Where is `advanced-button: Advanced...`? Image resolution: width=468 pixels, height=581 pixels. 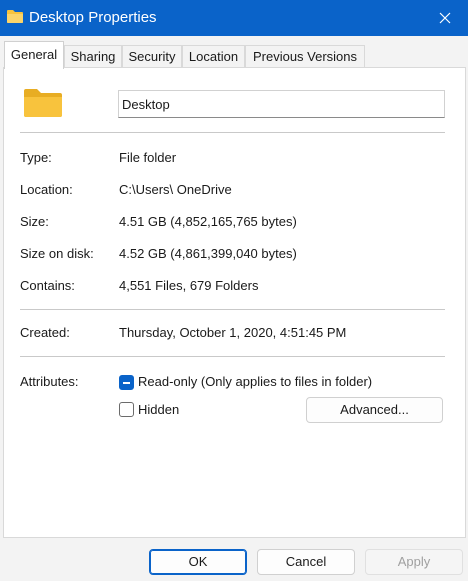
advanced-button: Advanced... is located at coordinates (374, 410).